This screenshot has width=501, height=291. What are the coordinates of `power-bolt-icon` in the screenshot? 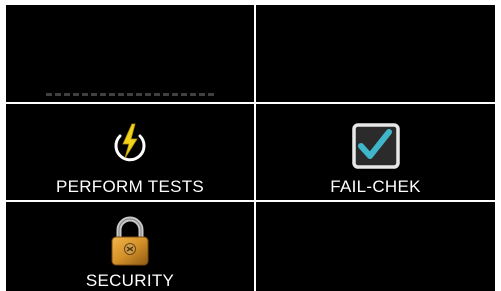 It's located at (130, 142).